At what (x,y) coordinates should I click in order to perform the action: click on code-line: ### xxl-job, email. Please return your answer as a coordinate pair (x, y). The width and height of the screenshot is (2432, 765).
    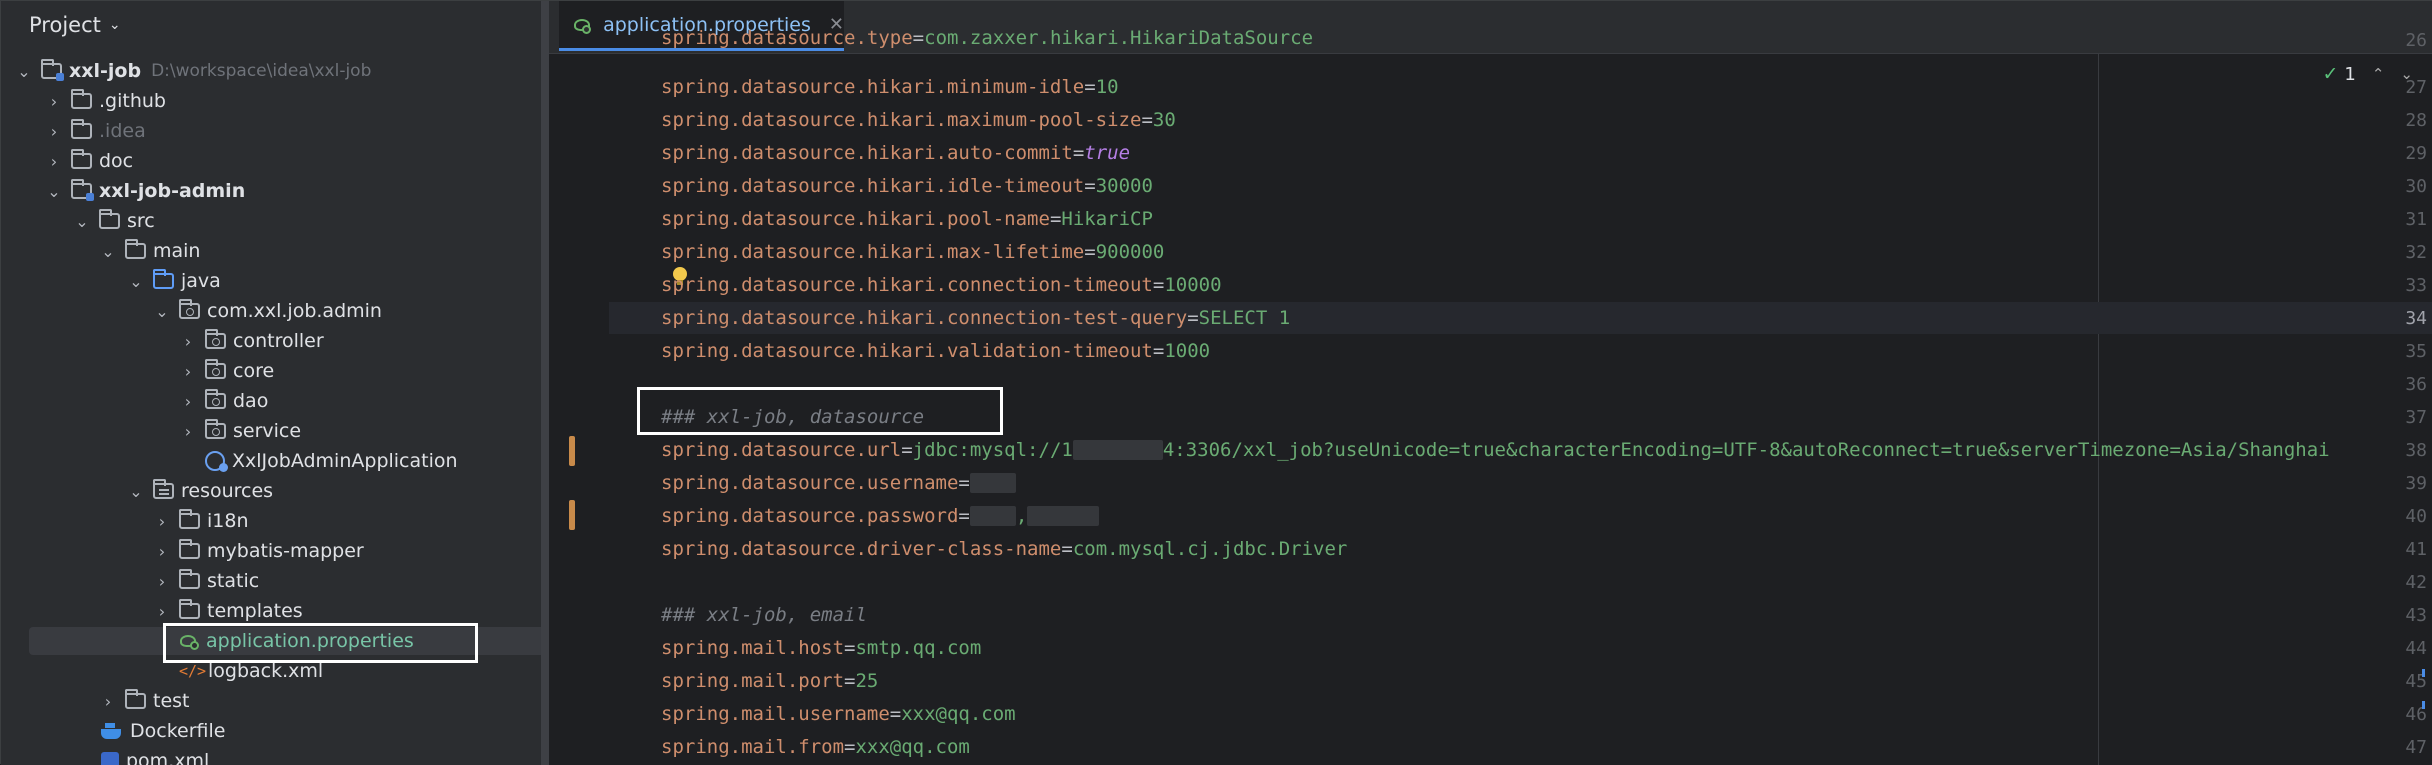
    Looking at the image, I should click on (764, 615).